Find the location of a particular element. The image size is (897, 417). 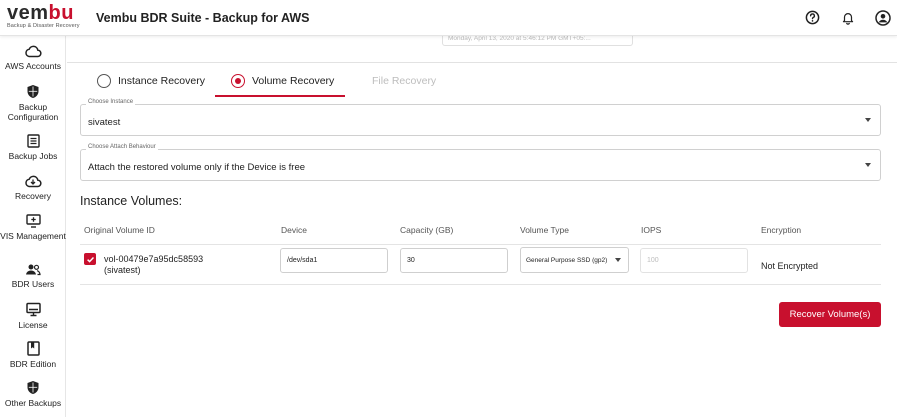

section-title: Instance Volumes: is located at coordinates (131, 201).